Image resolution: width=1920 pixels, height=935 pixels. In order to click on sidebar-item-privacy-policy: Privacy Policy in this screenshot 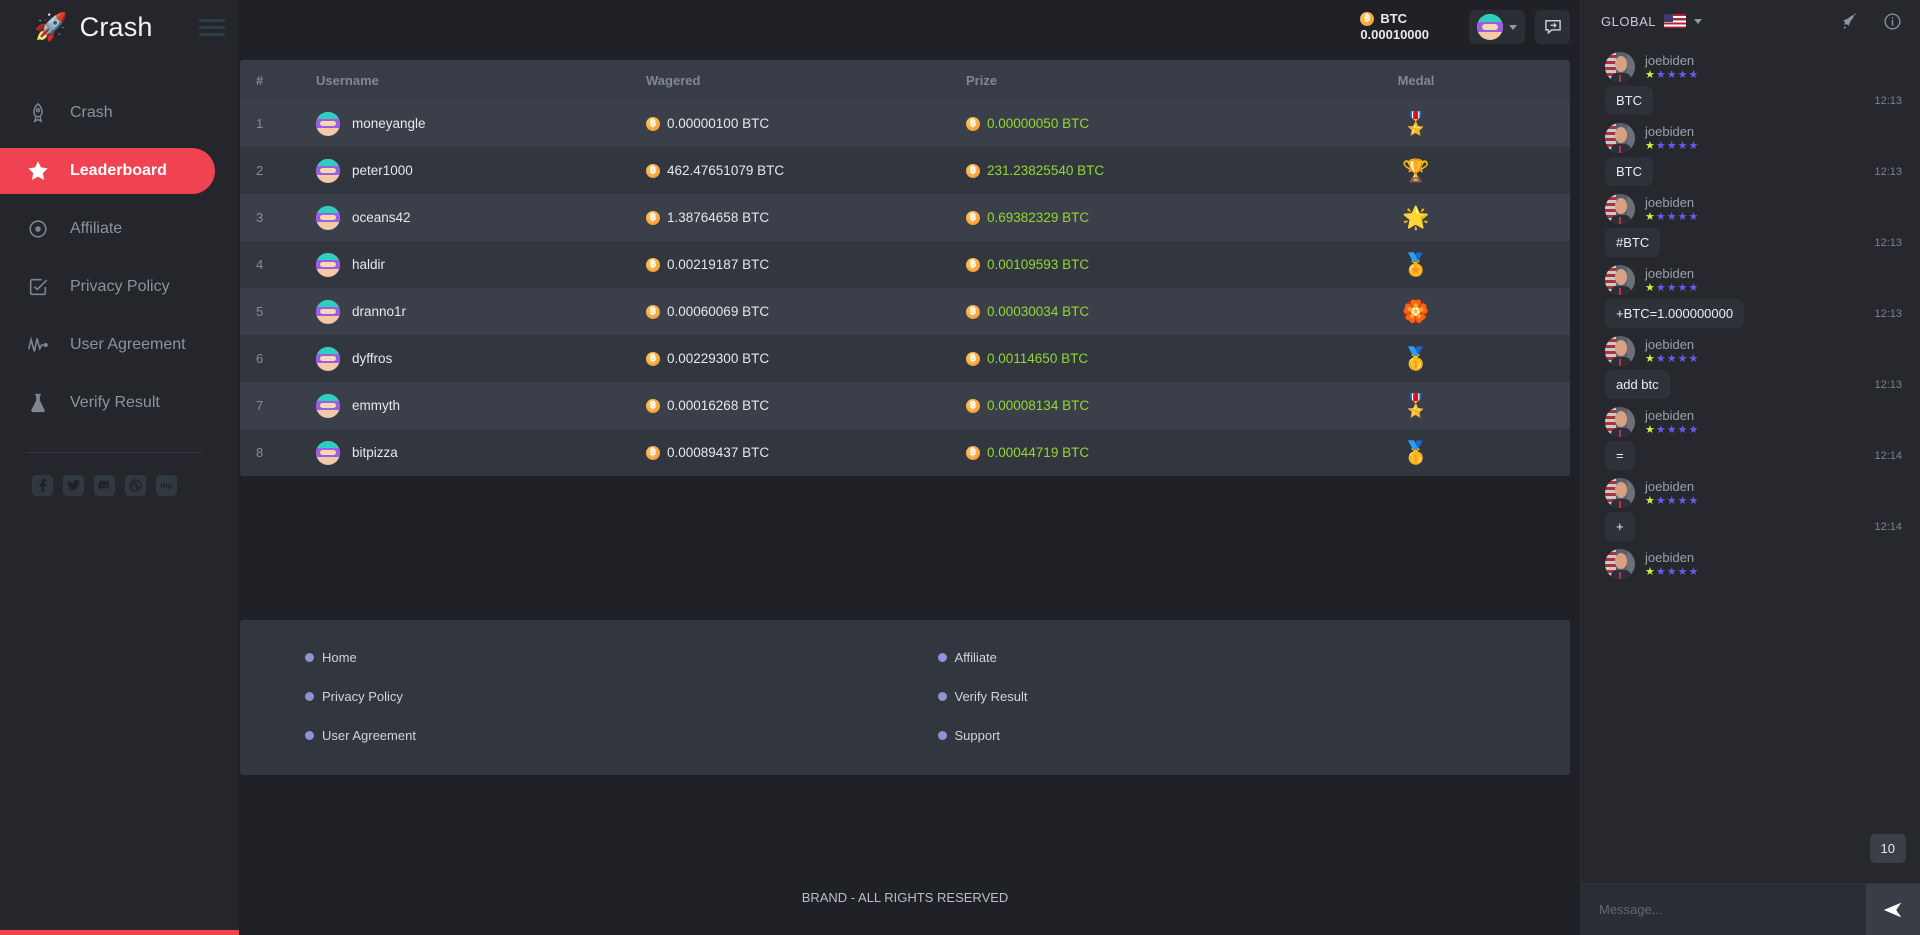, I will do `click(107, 287)`.